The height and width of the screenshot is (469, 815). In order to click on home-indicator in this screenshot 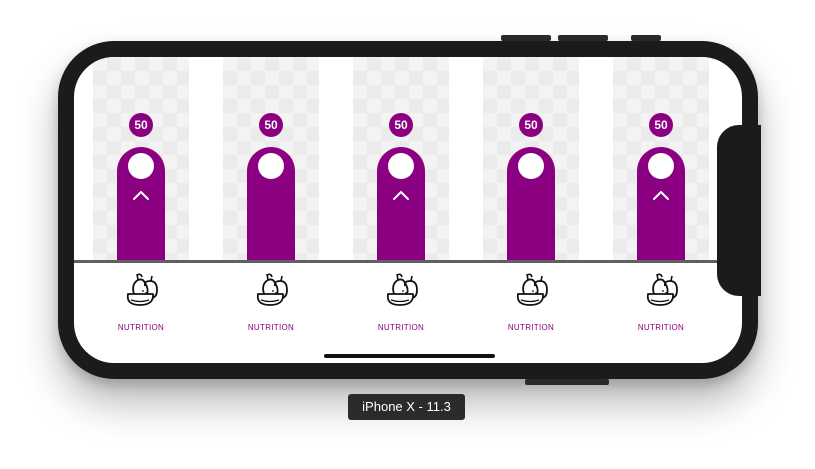, I will do `click(409, 356)`.